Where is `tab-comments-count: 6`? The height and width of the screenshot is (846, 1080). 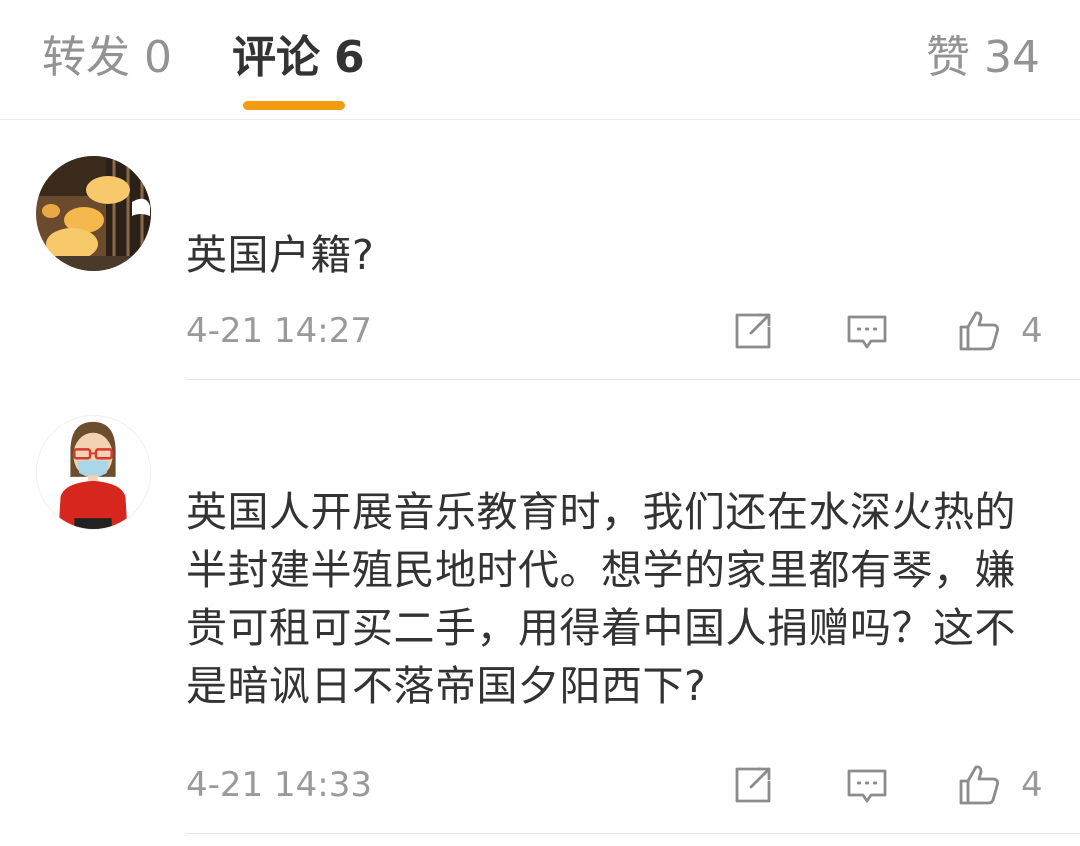 tab-comments-count: 6 is located at coordinates (349, 57).